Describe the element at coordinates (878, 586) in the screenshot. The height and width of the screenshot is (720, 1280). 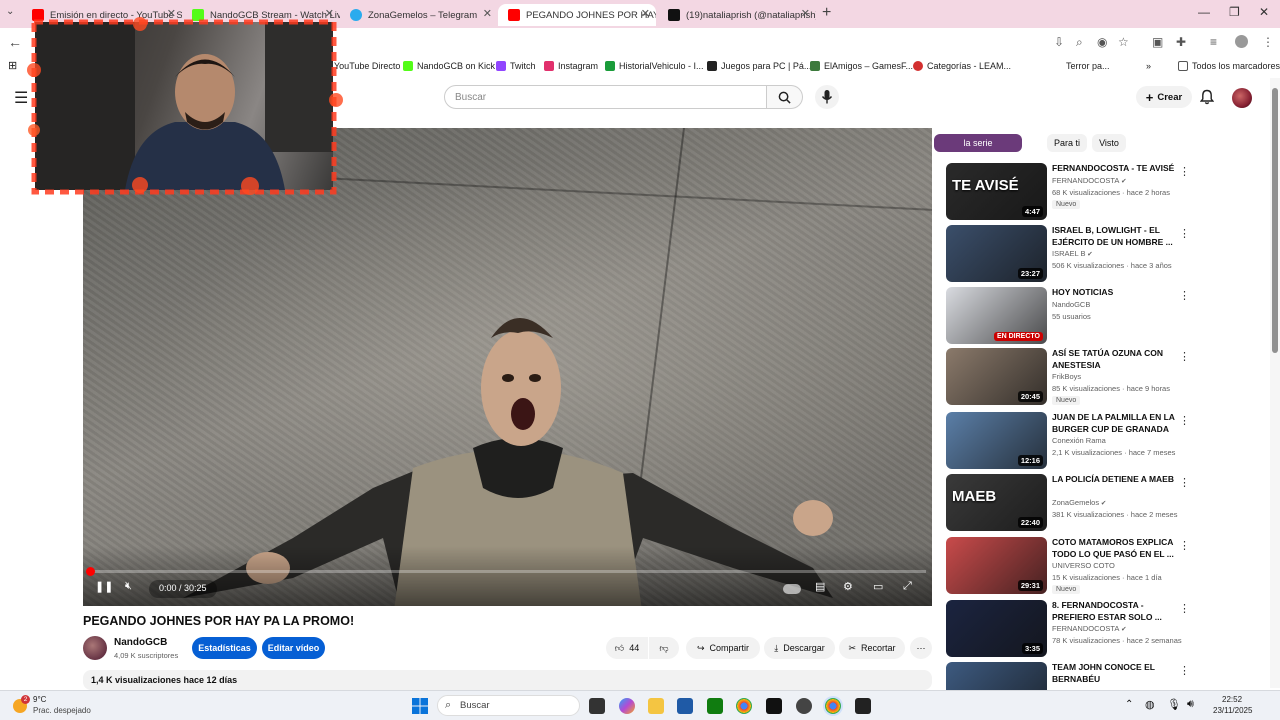
I see `theater-mode-icon: ▭` at that location.